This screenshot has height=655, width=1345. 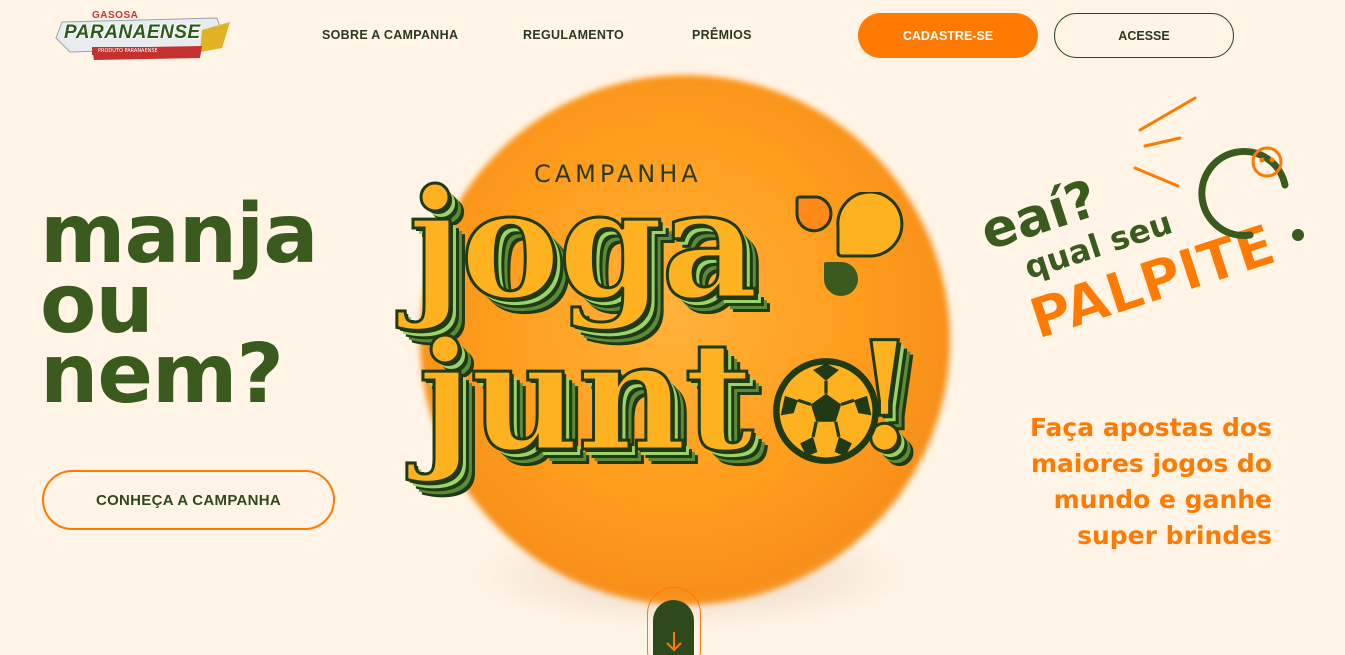 What do you see at coordinates (1150, 427) in the screenshot?
I see `tagline-line-1: Faça apostas dos` at bounding box center [1150, 427].